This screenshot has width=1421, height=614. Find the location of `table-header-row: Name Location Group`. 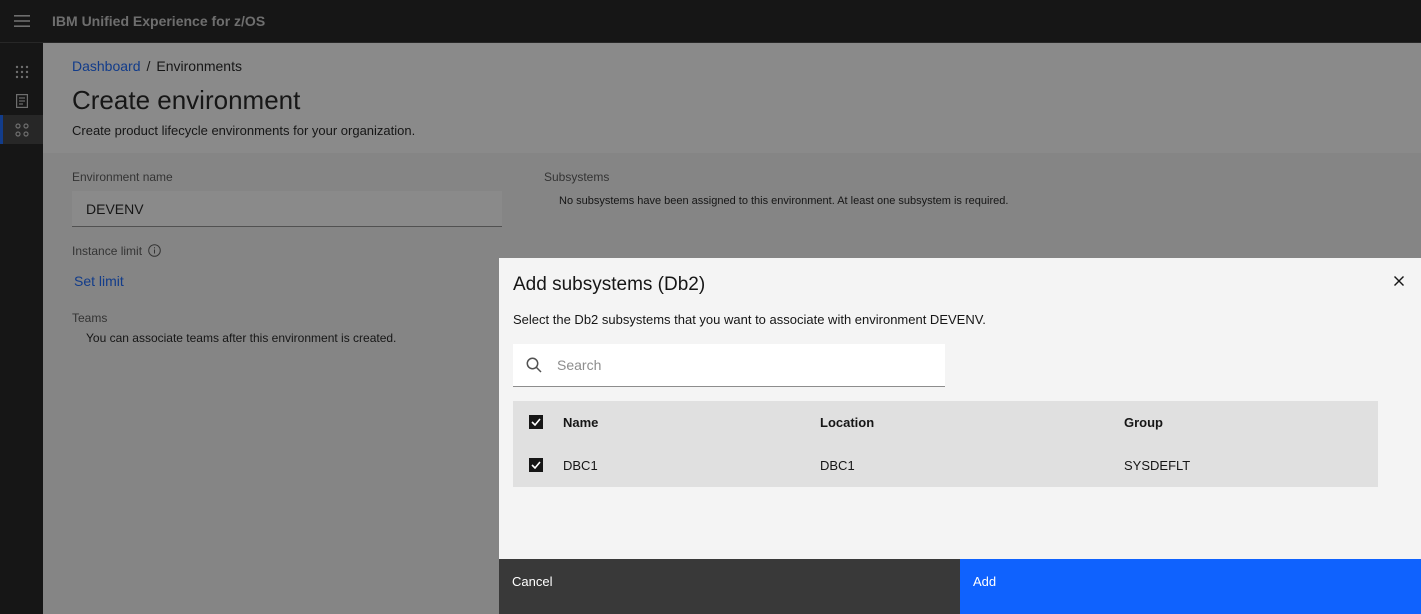

table-header-row: Name Location Group is located at coordinates (945, 422).